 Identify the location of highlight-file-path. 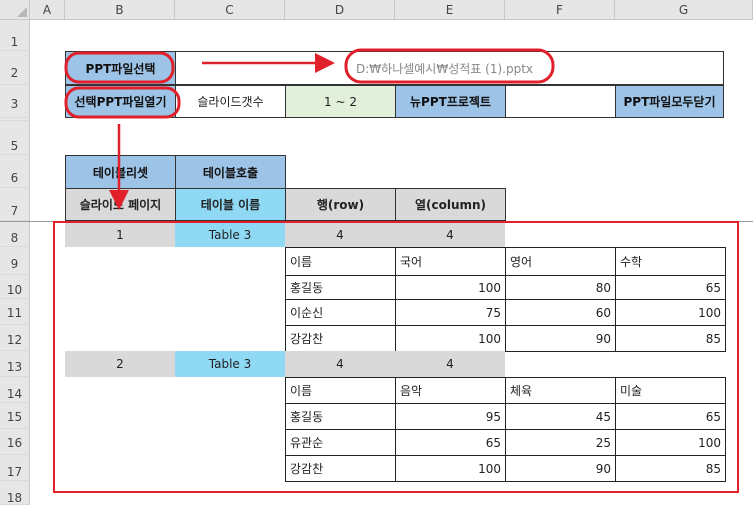
(449, 66).